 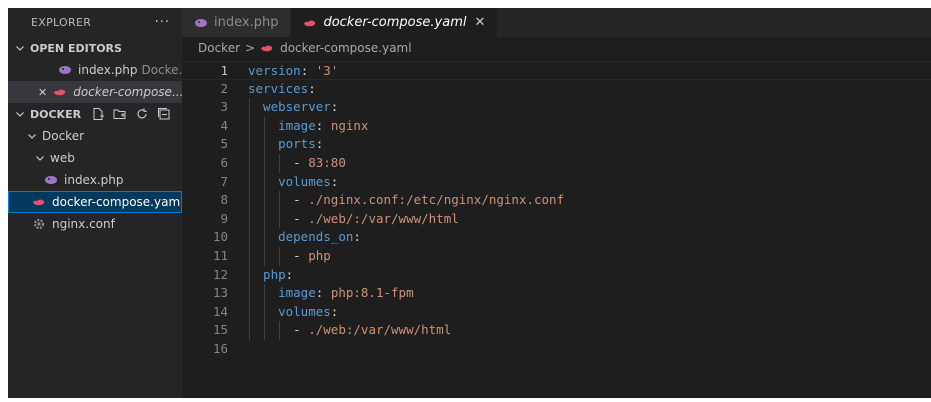 What do you see at coordinates (224, 107) in the screenshot?
I see `line-number: 3` at bounding box center [224, 107].